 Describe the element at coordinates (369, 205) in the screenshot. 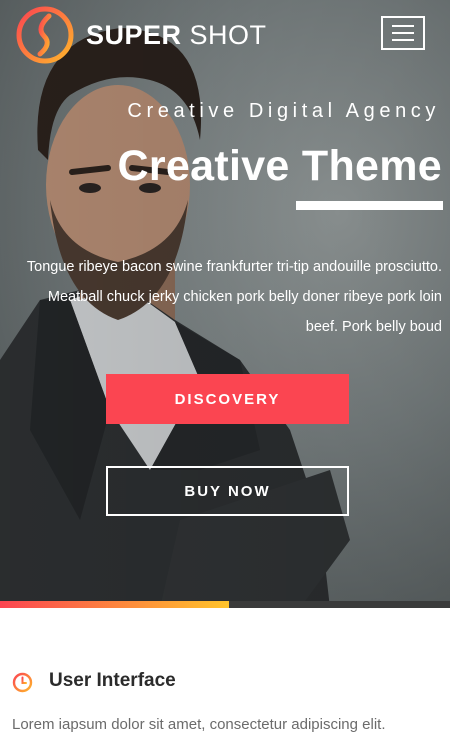

I see `headline-underline` at that location.